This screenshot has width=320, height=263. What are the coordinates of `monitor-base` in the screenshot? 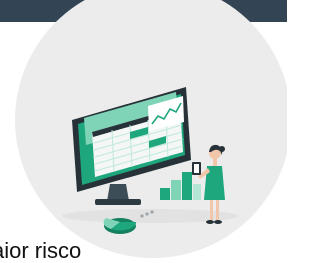 It's located at (118, 202).